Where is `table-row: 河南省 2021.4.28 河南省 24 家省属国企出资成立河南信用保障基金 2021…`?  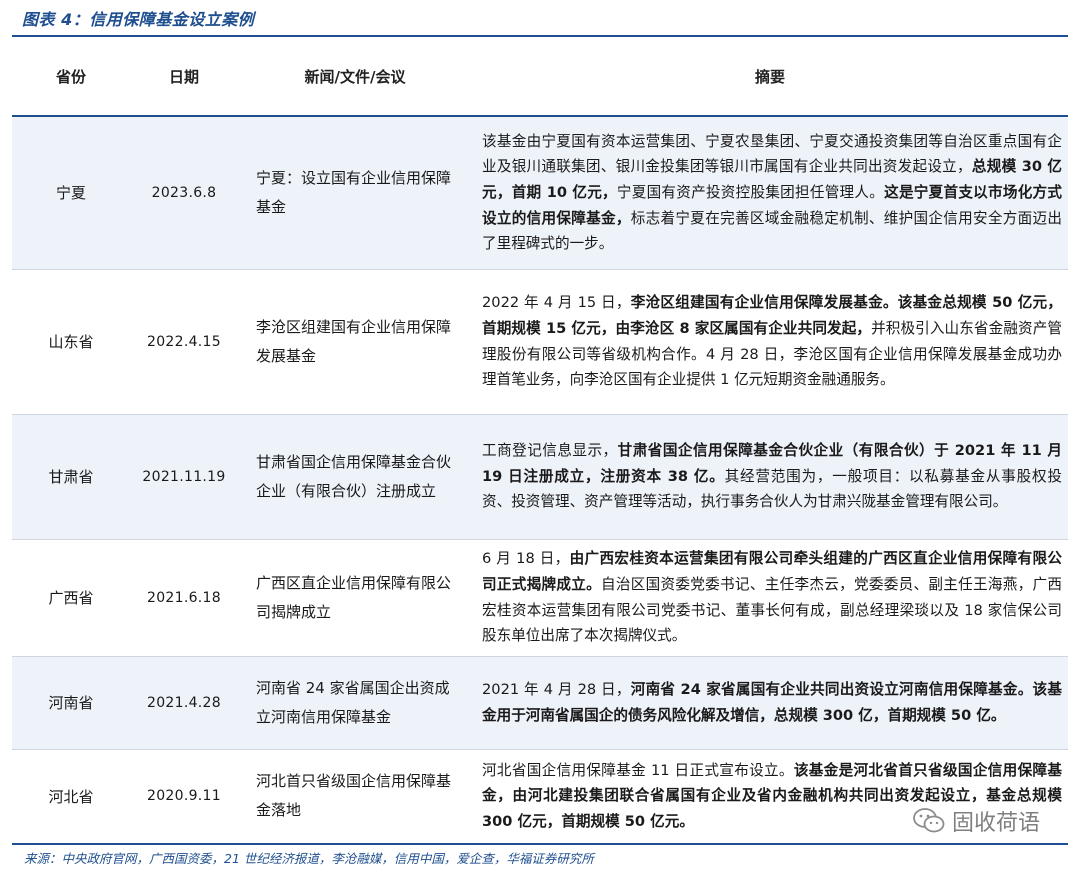 table-row: 河南省 2021.4.28 河南省 24 家省属国企出资成立河南信用保障基金 2021… is located at coordinates (540, 703).